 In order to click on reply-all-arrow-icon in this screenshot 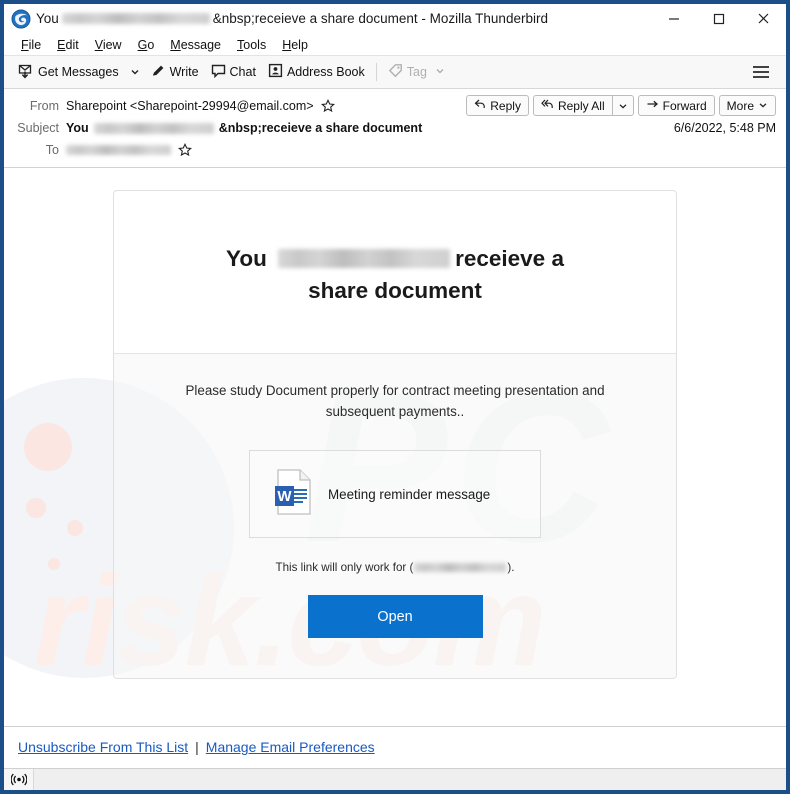, I will do `click(547, 105)`.